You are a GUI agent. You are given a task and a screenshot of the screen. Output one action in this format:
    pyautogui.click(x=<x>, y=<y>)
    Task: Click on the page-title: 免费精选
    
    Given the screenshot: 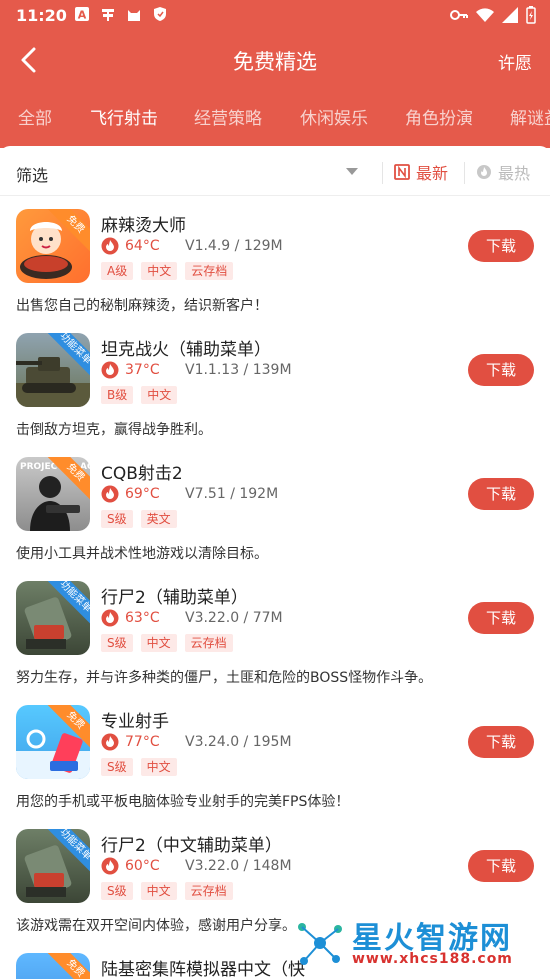 What is the action you would take?
    pyautogui.click(x=275, y=62)
    